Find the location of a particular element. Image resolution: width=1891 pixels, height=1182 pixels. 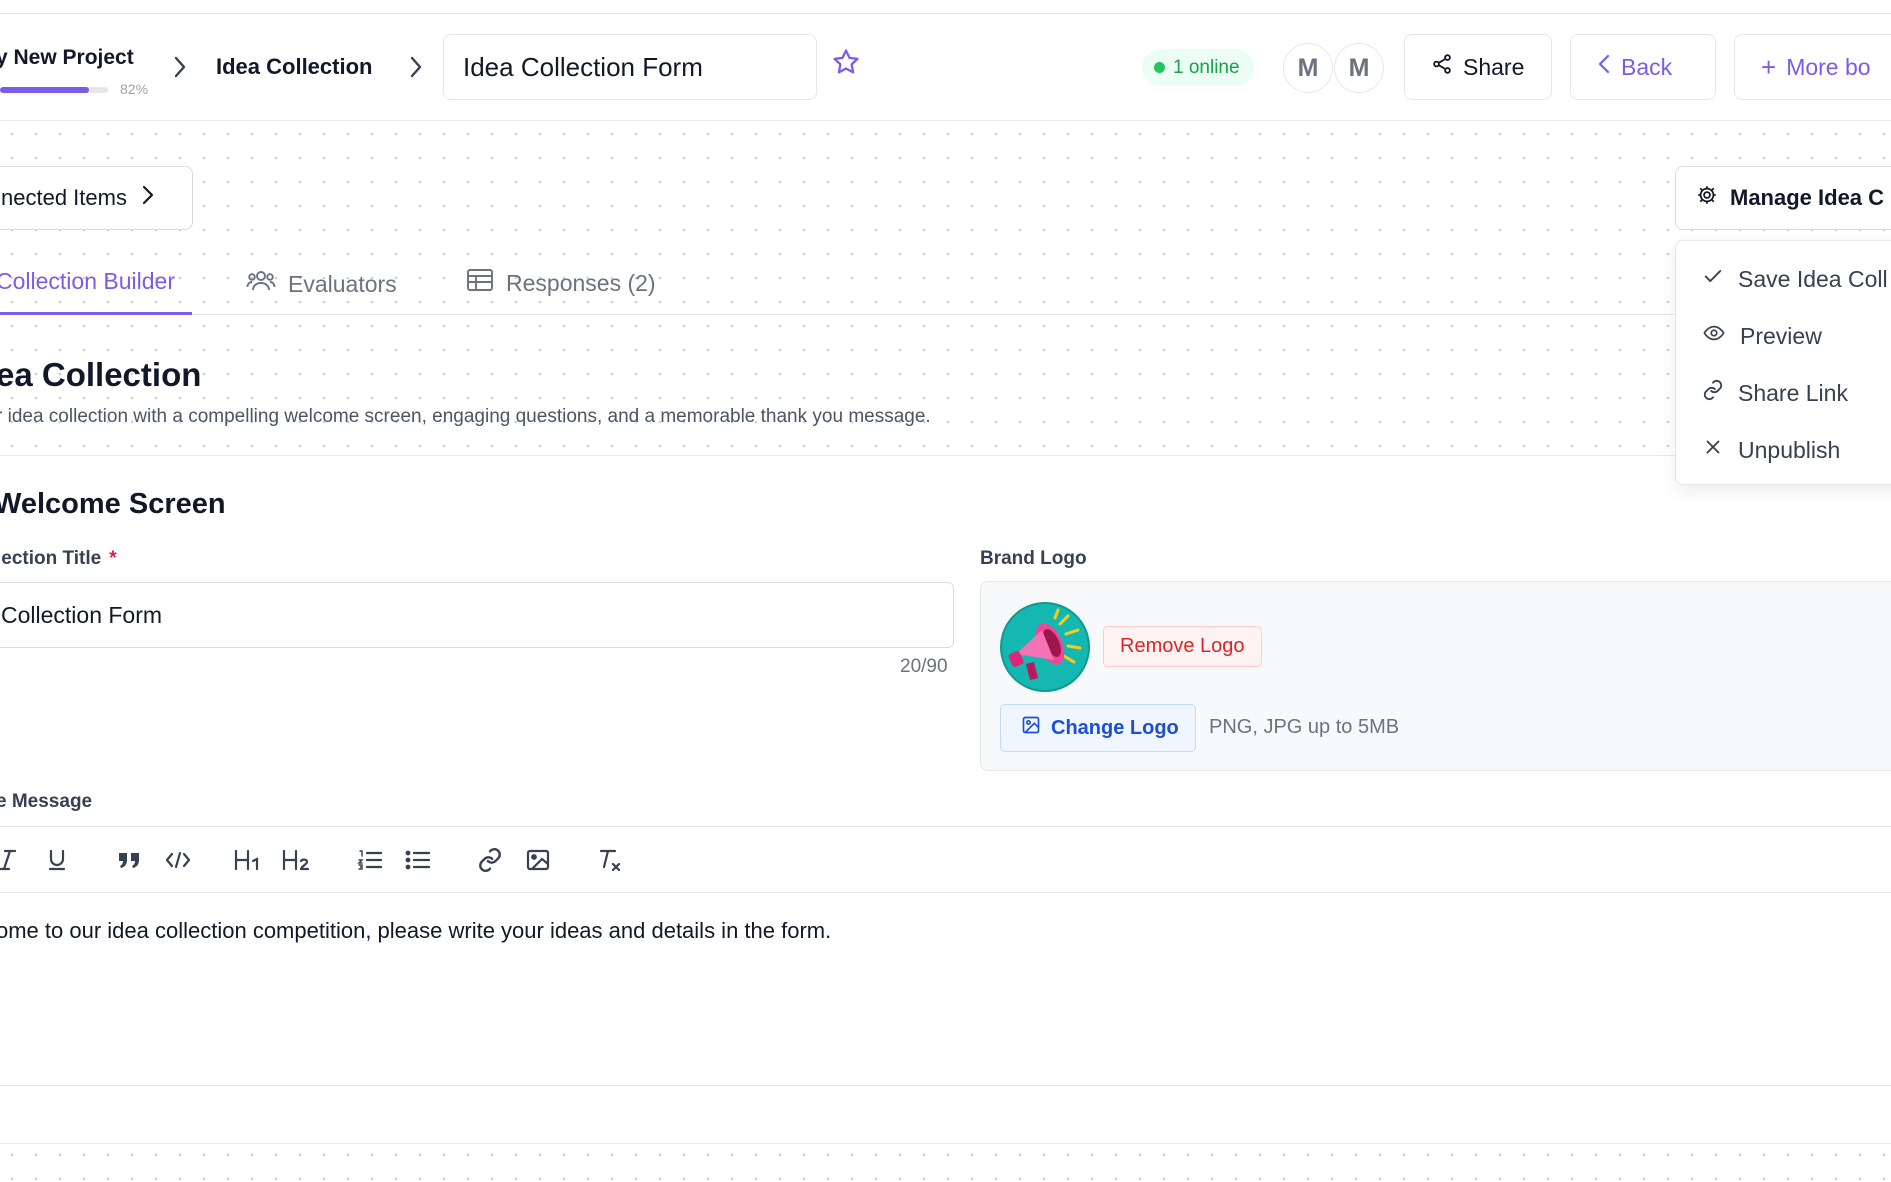

title-char-counter: 20/90 is located at coordinates (924, 666).